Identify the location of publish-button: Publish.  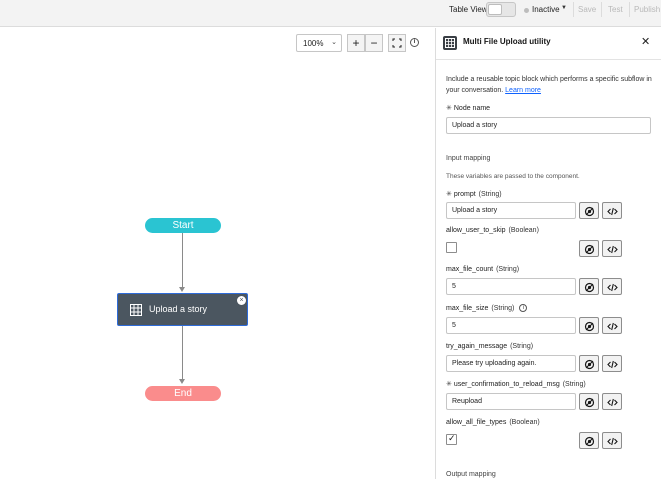
(647, 9).